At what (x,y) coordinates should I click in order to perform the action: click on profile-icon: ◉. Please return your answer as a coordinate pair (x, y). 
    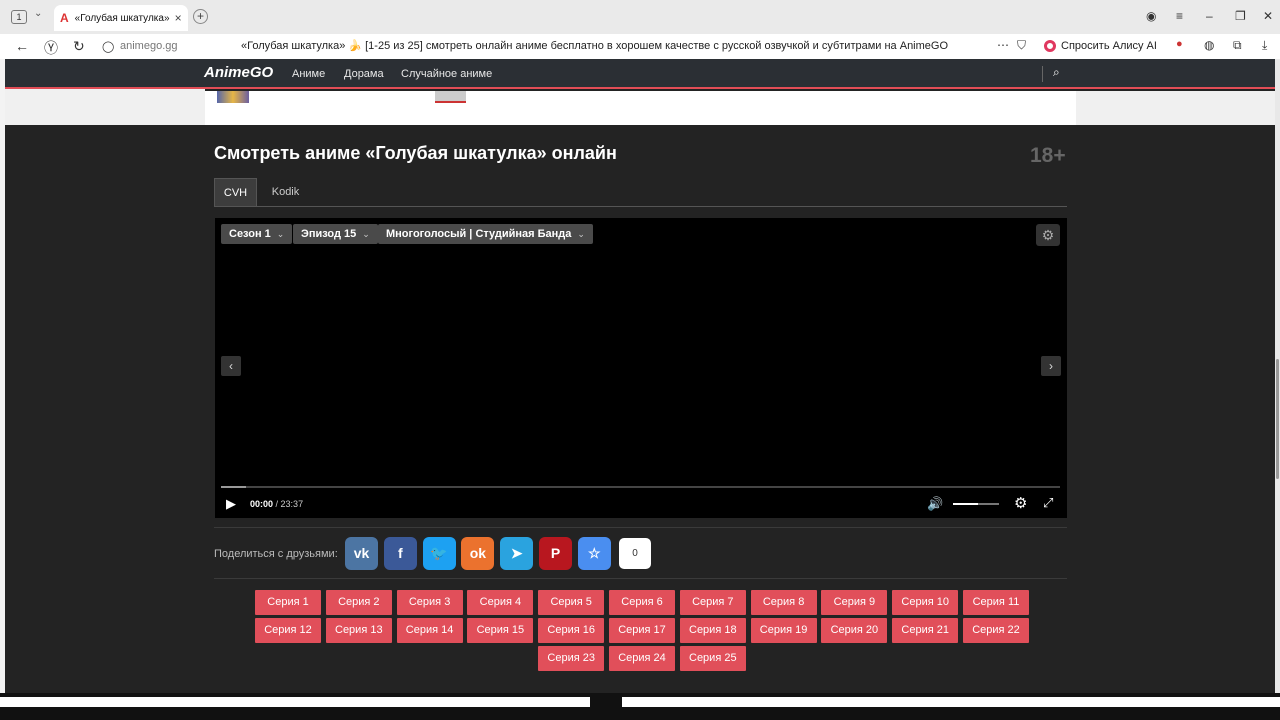
    Looking at the image, I should click on (1151, 16).